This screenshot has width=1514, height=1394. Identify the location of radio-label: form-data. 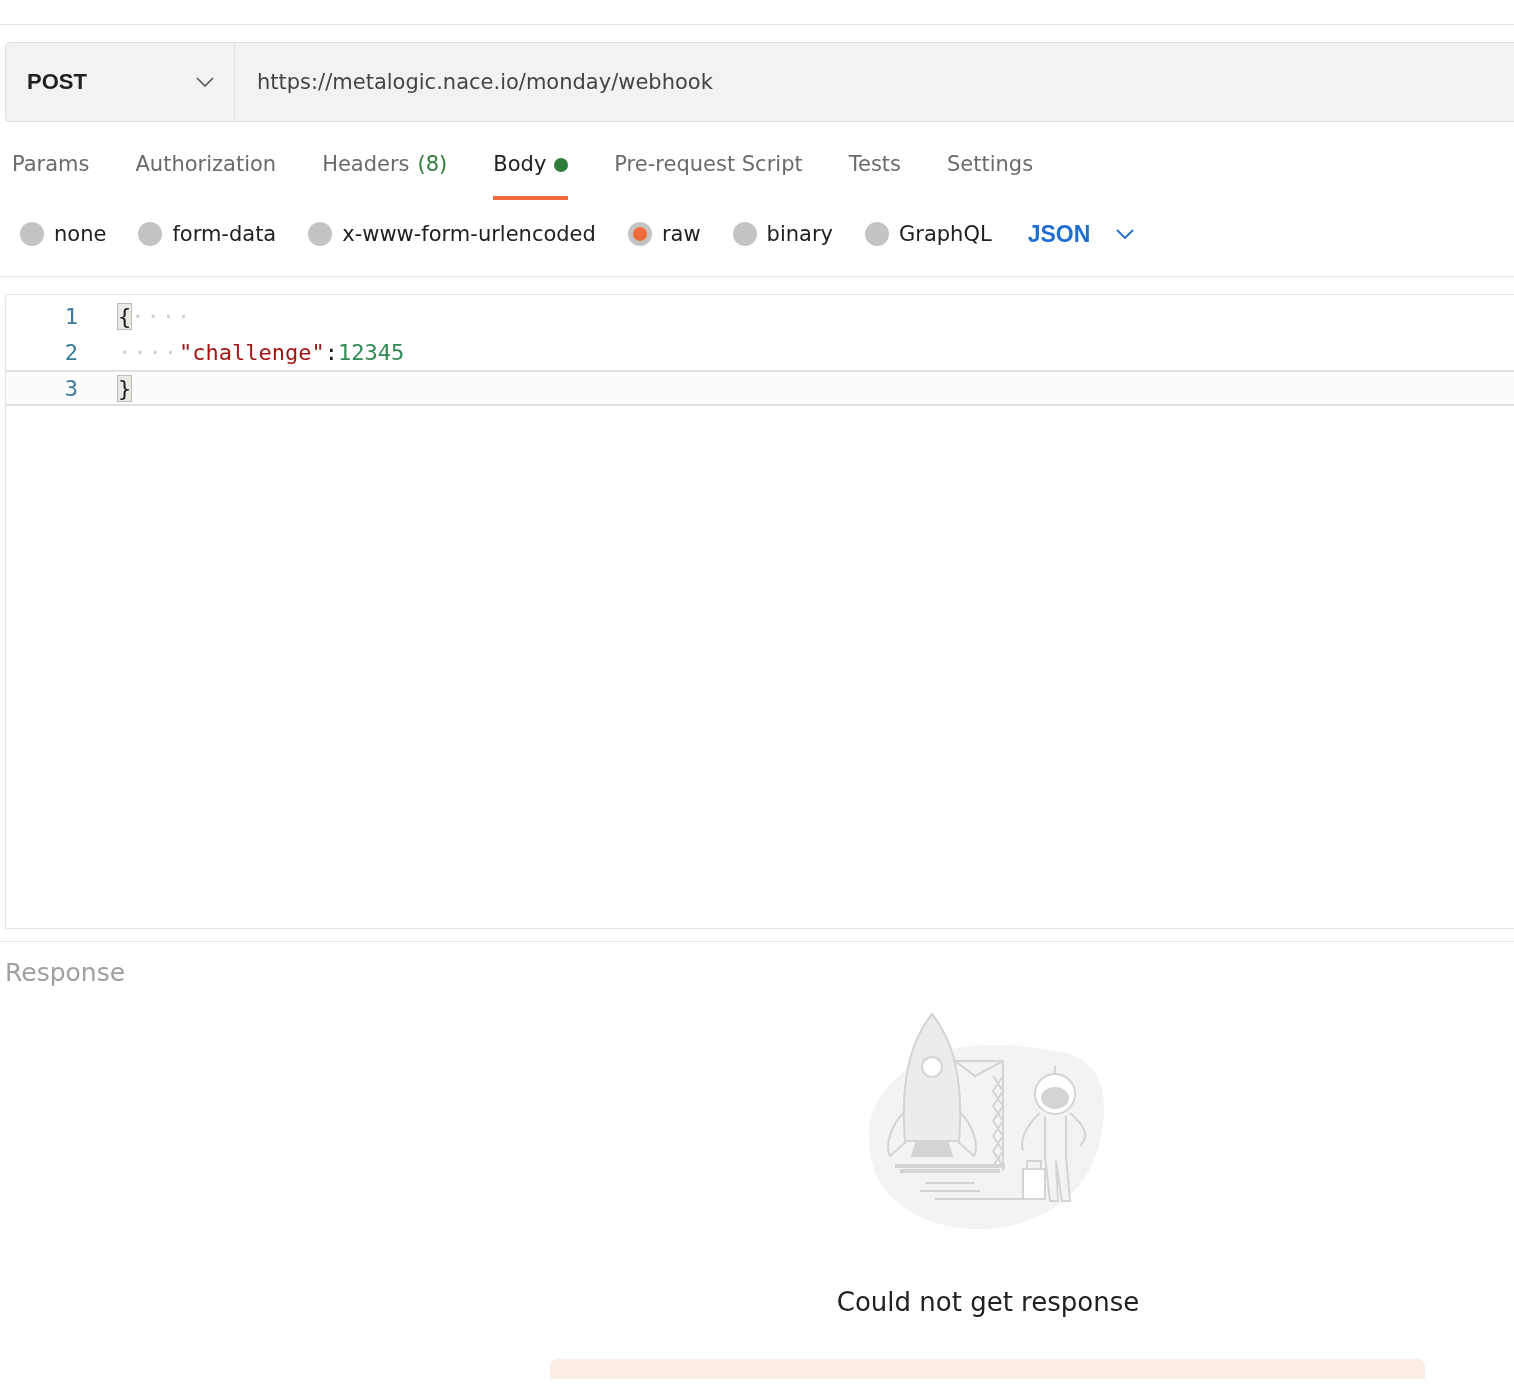
(224, 234).